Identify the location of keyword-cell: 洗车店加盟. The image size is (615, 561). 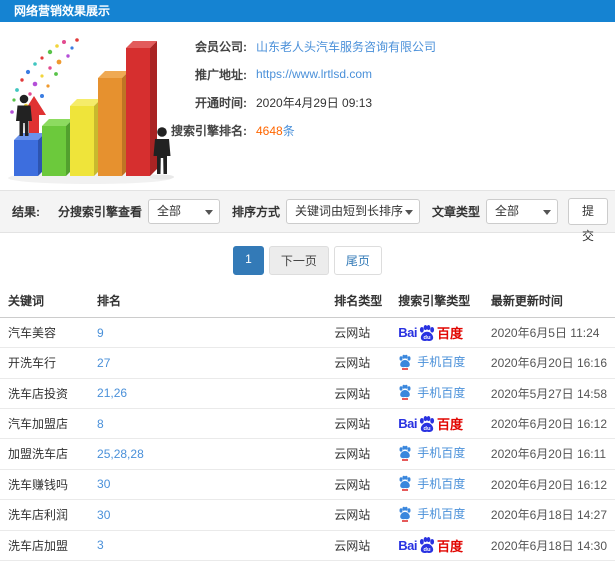
(45, 545).